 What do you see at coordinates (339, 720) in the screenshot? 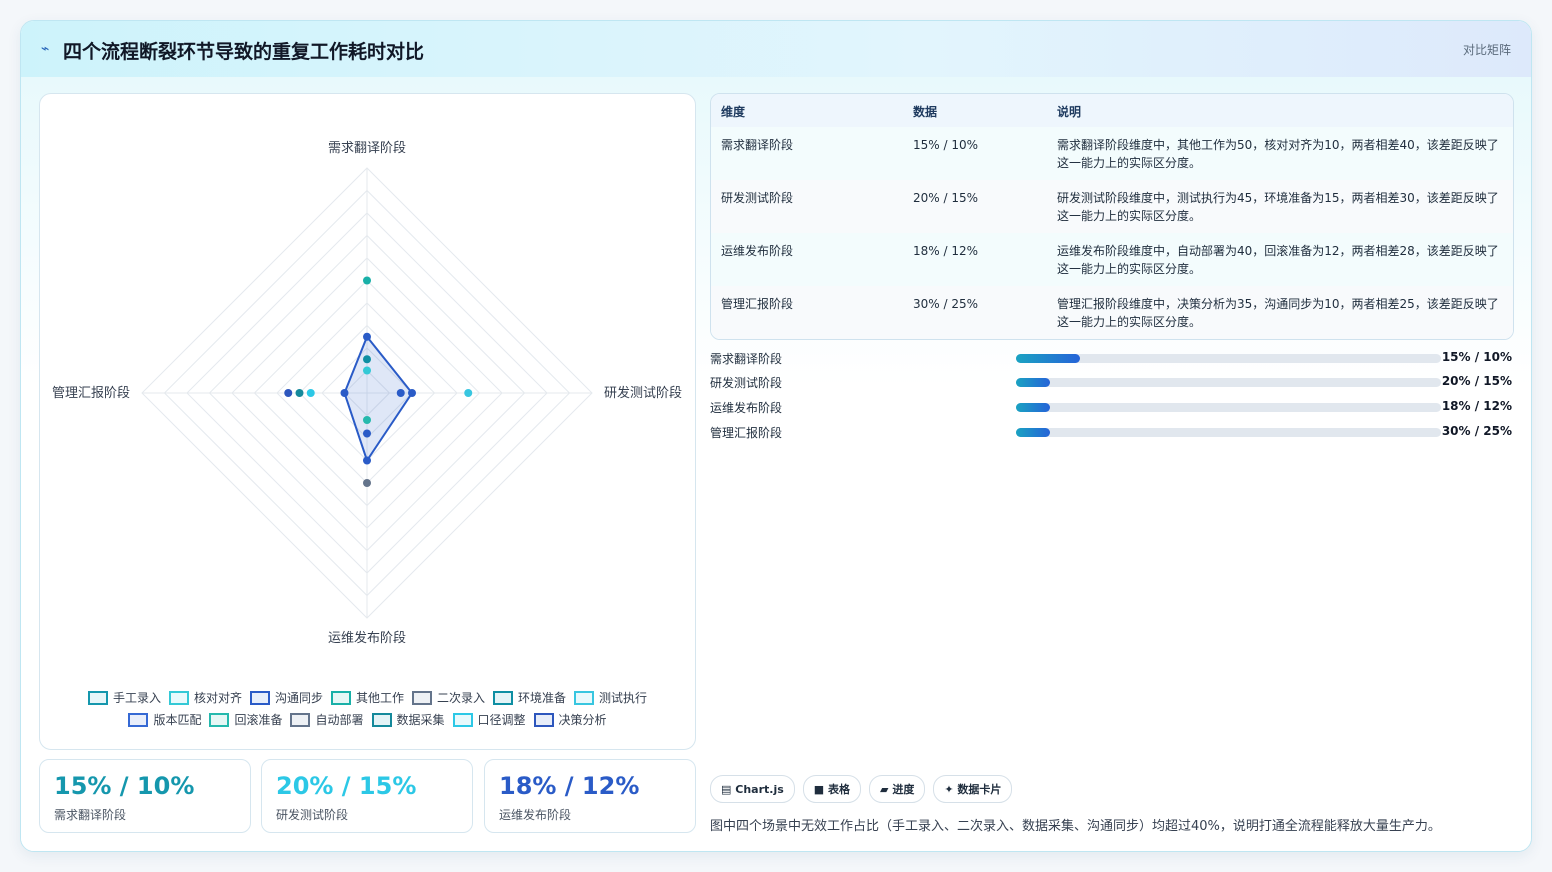
I see `legend-label: 自动部署` at bounding box center [339, 720].